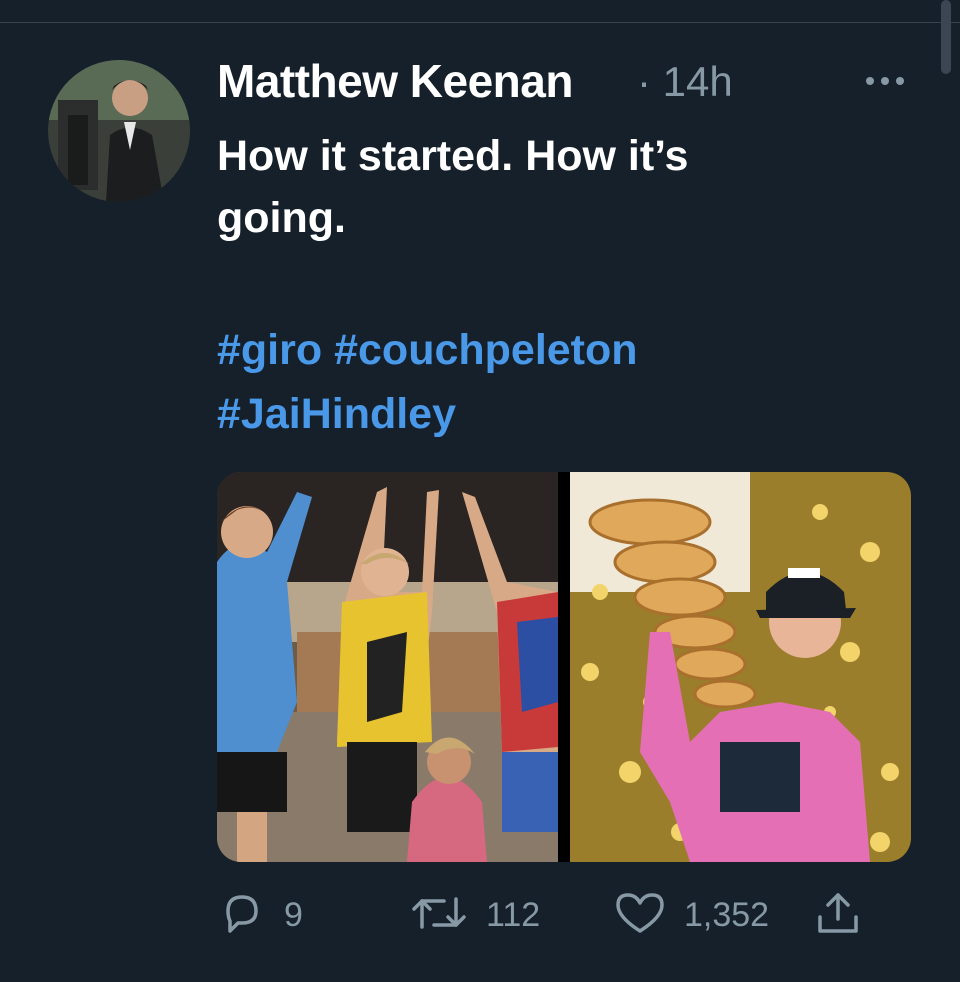  I want to click on tweet-meta: · 14h, so click(685, 82).